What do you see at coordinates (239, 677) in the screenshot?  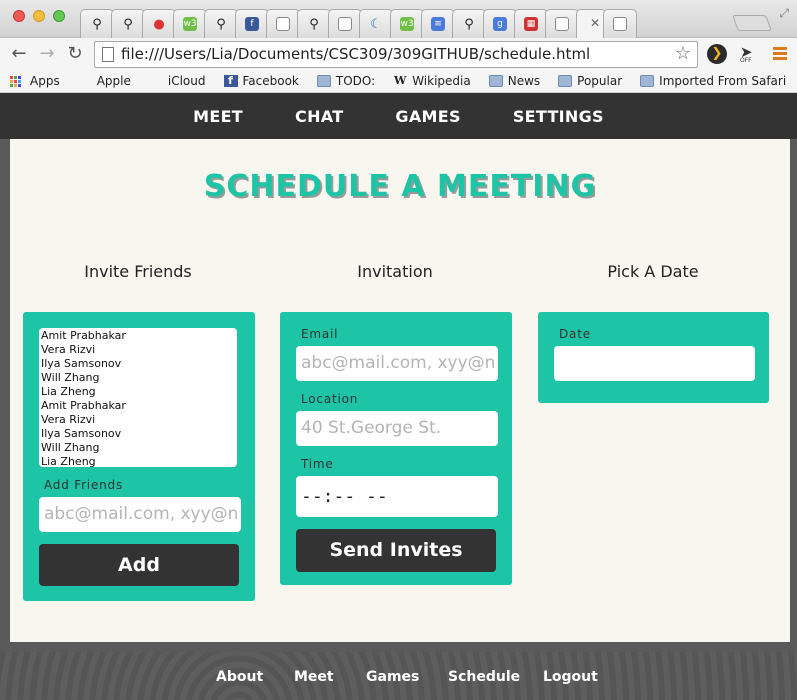 I see `footer-about-link: About` at bounding box center [239, 677].